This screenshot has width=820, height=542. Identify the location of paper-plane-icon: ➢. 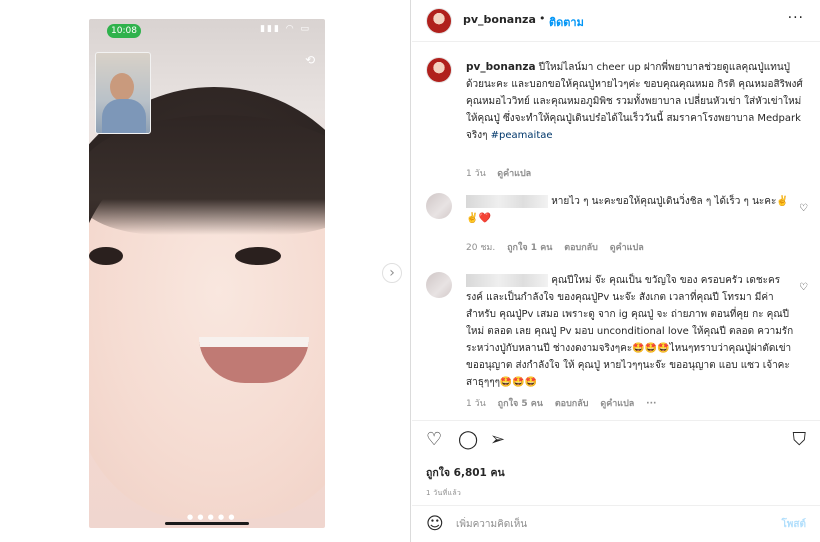
(497, 440).